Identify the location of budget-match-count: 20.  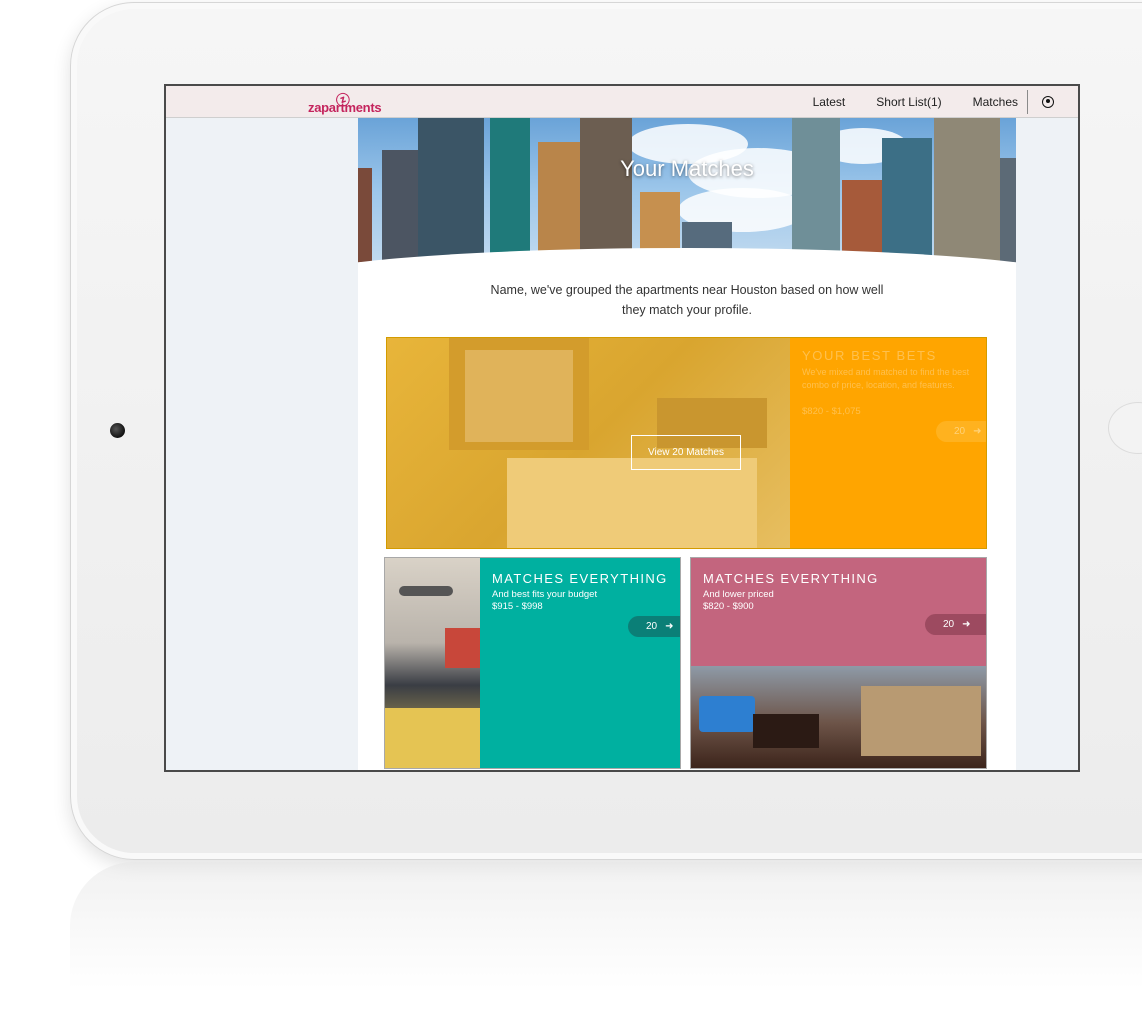
(652, 626).